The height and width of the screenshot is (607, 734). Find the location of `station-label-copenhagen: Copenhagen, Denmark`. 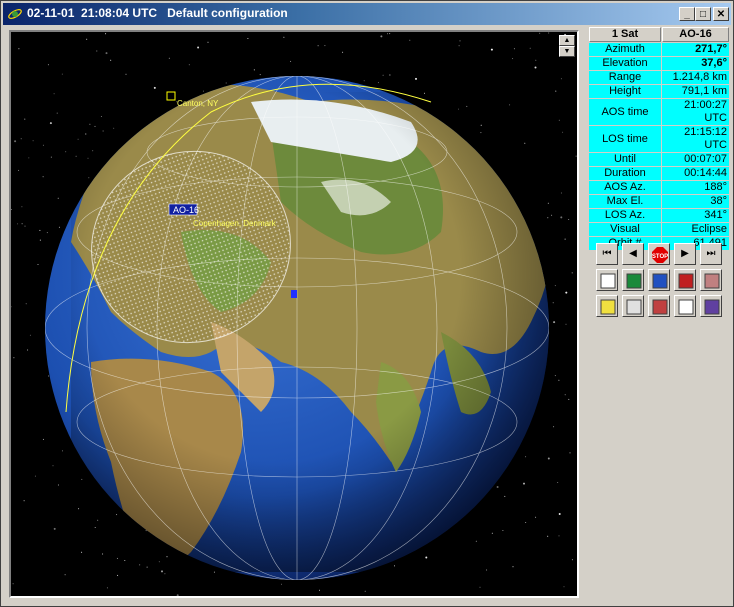

station-label-copenhagen: Copenhagen, Denmark is located at coordinates (235, 223).